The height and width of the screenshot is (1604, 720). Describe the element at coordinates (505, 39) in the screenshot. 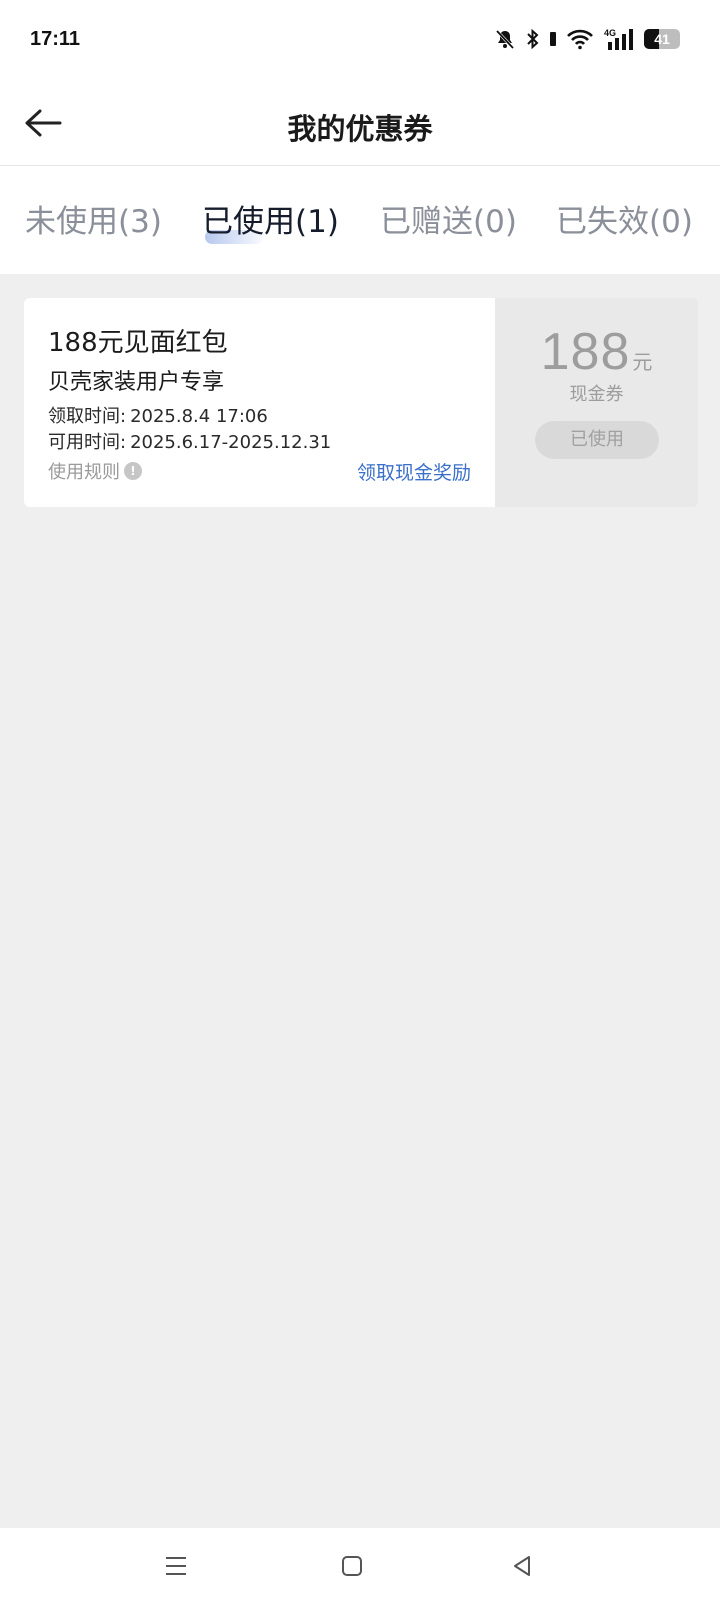

I see `mute-bell-icon` at that location.